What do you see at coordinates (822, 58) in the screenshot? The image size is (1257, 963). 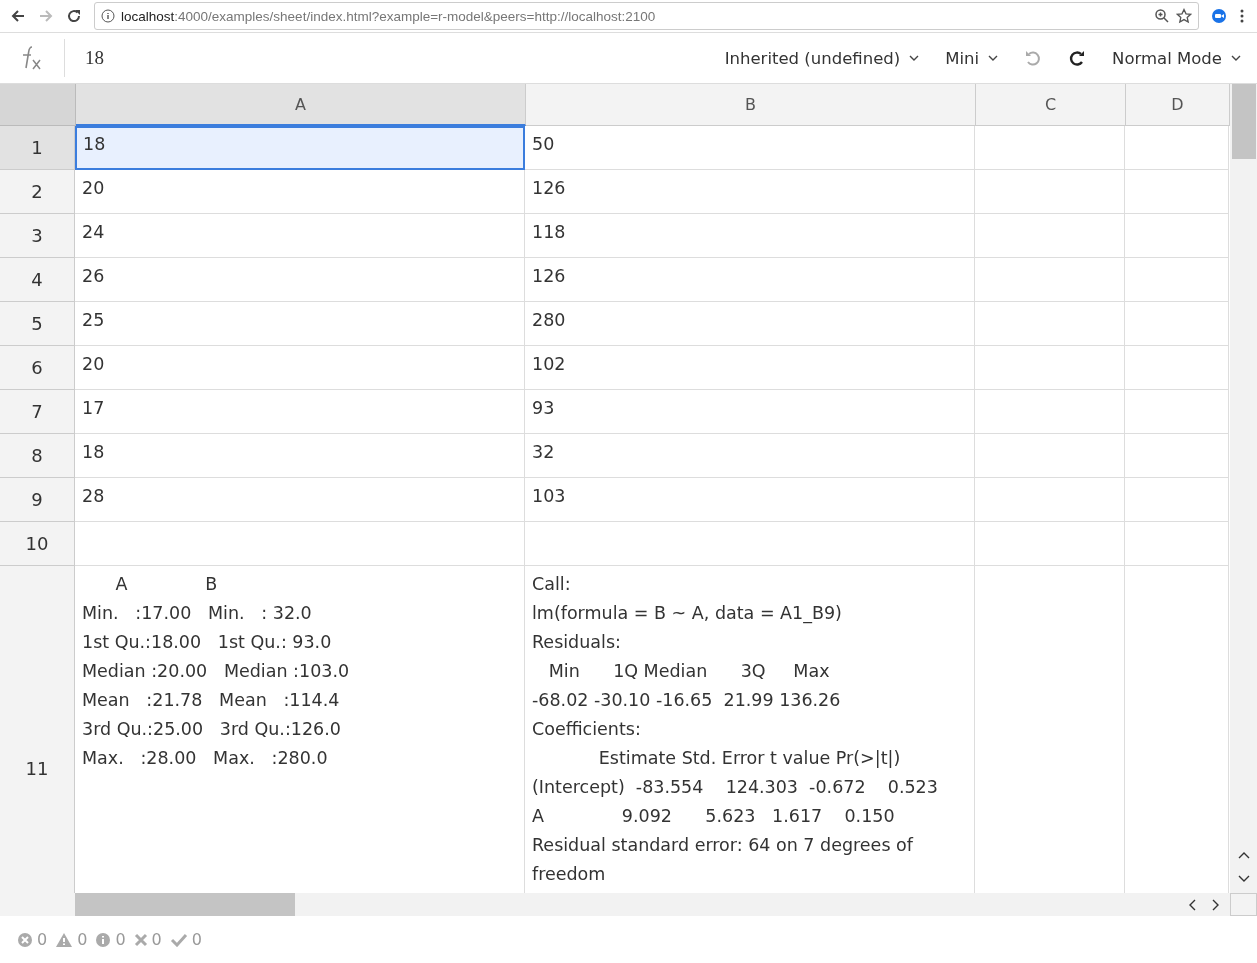 I see `dropdown-button: Inherited (undefined)` at bounding box center [822, 58].